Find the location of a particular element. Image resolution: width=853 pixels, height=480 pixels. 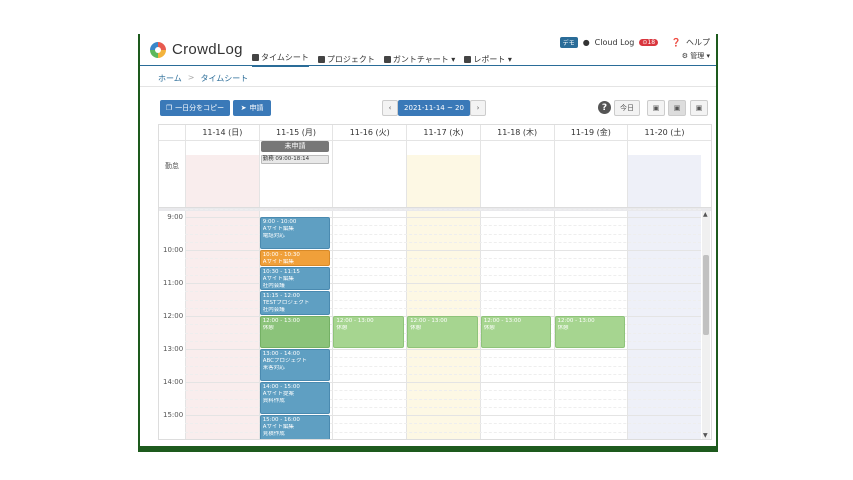

day-header: 11-15 (月) is located at coordinates (295, 132).